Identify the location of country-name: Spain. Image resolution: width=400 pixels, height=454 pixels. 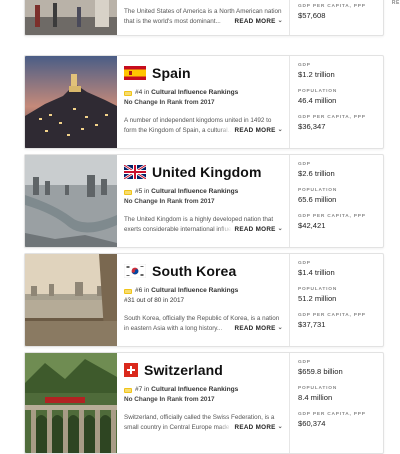
(171, 73).